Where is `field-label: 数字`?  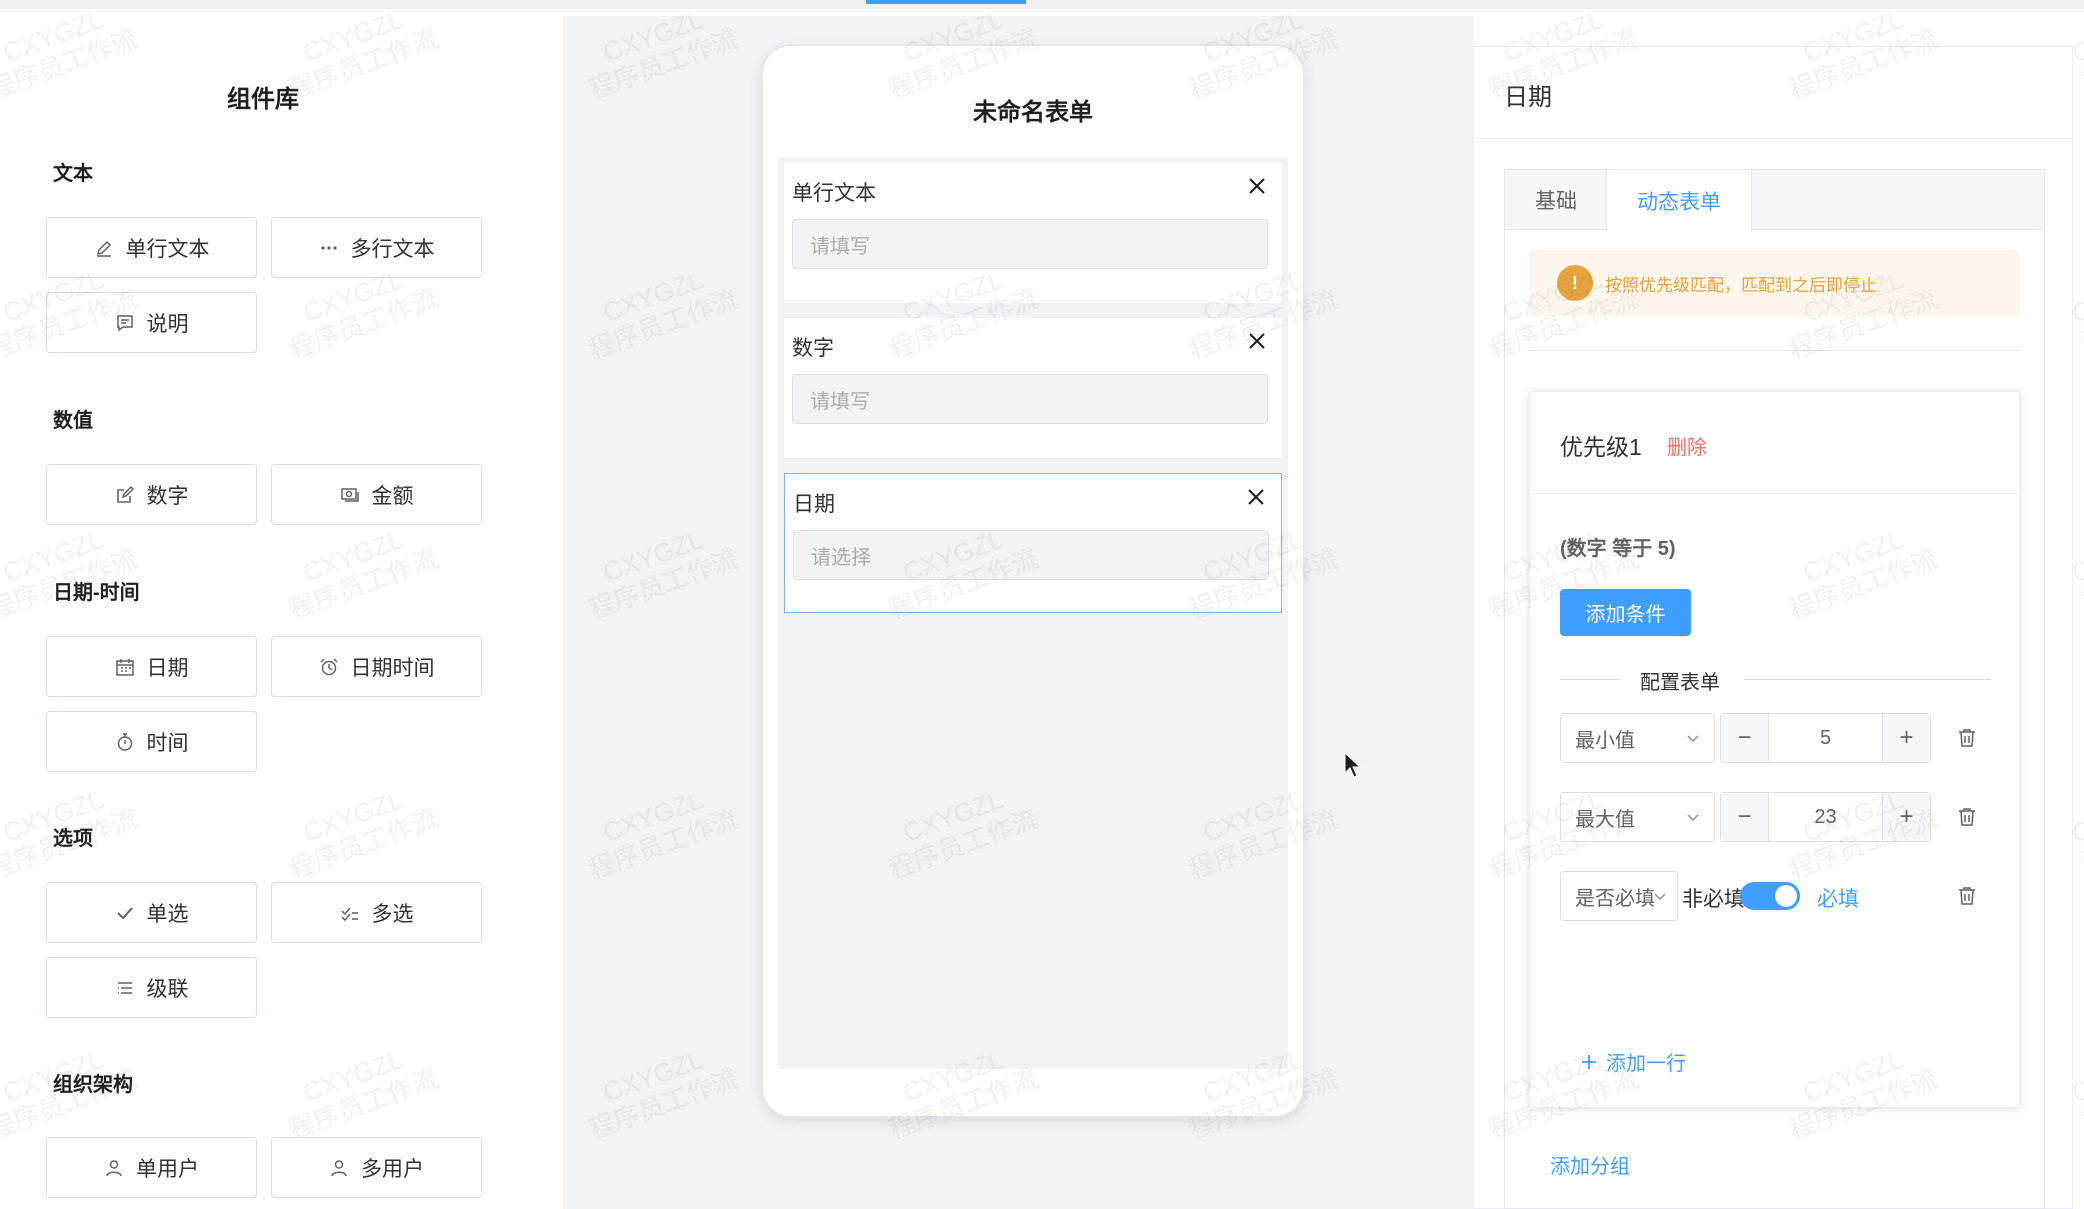
field-label: 数字 is located at coordinates (813, 348).